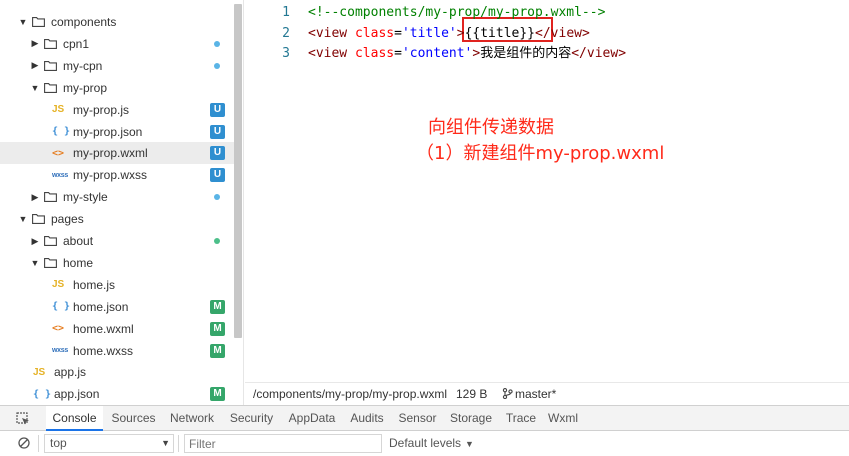  I want to click on tree-folder: ▼ my-prop, so click(117, 88).